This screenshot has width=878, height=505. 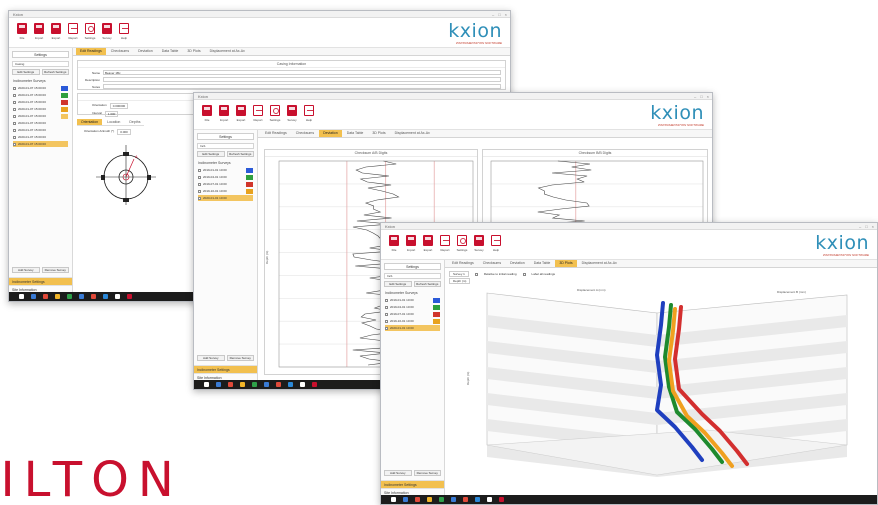 What do you see at coordinates (412, 328) in the screenshot?
I see `survey-list-item: 2020-01-01 10:00` at bounding box center [412, 328].